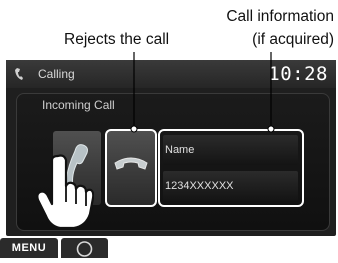 The height and width of the screenshot is (263, 338). I want to click on incoming-call-title: Incoming Call, so click(78, 105).